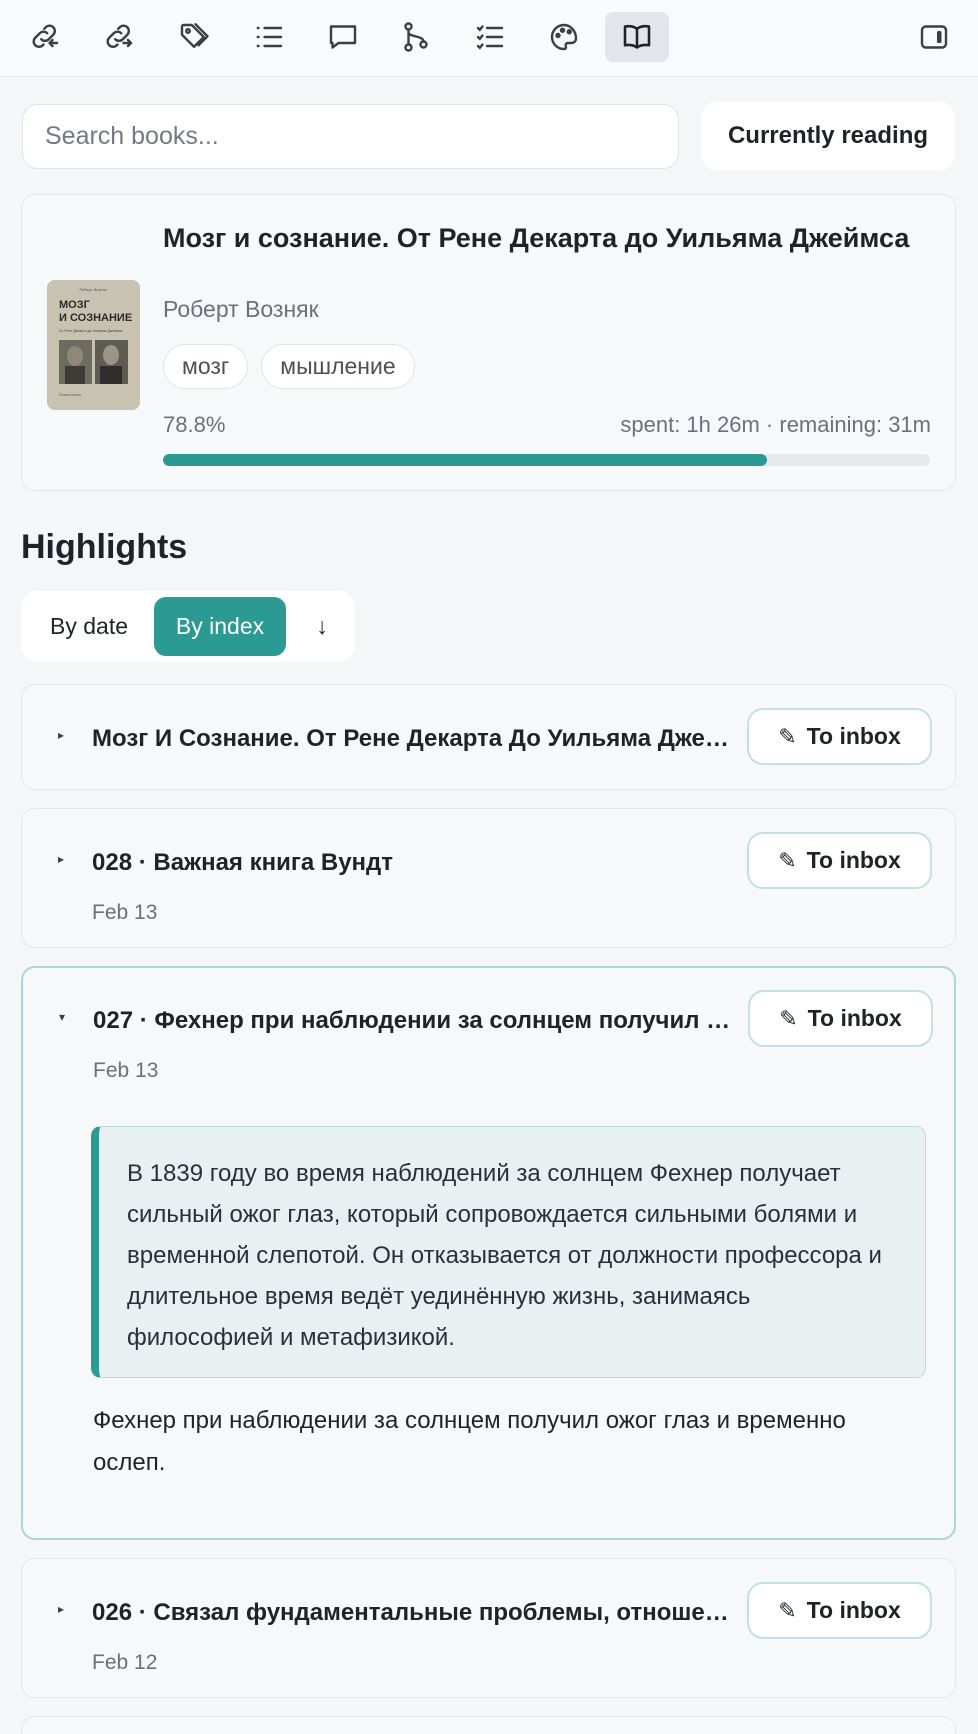 The width and height of the screenshot is (978, 1734). I want to click on sort-control: By date By index ↓, so click(188, 626).